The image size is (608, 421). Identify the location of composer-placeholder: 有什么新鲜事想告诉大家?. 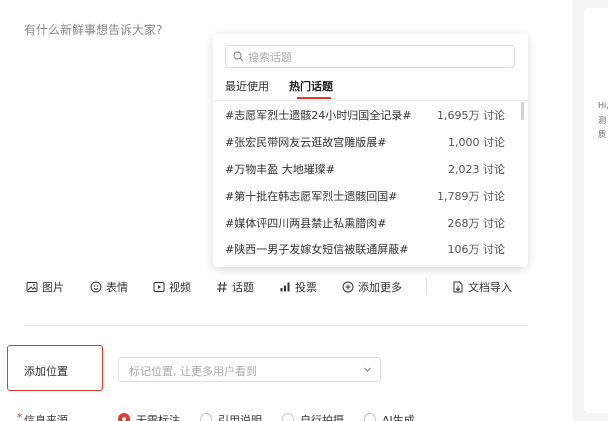
(93, 29).